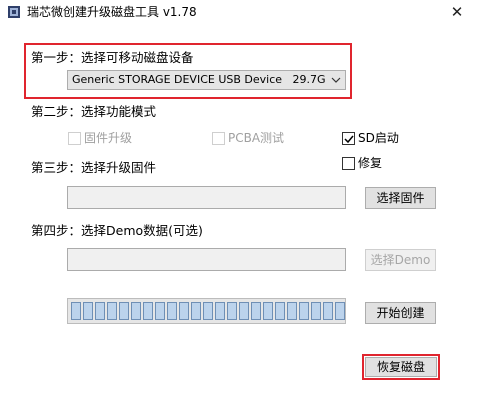 This screenshot has height=408, width=480. Describe the element at coordinates (378, 138) in the screenshot. I see `sd-boot-label: SD启动` at that location.